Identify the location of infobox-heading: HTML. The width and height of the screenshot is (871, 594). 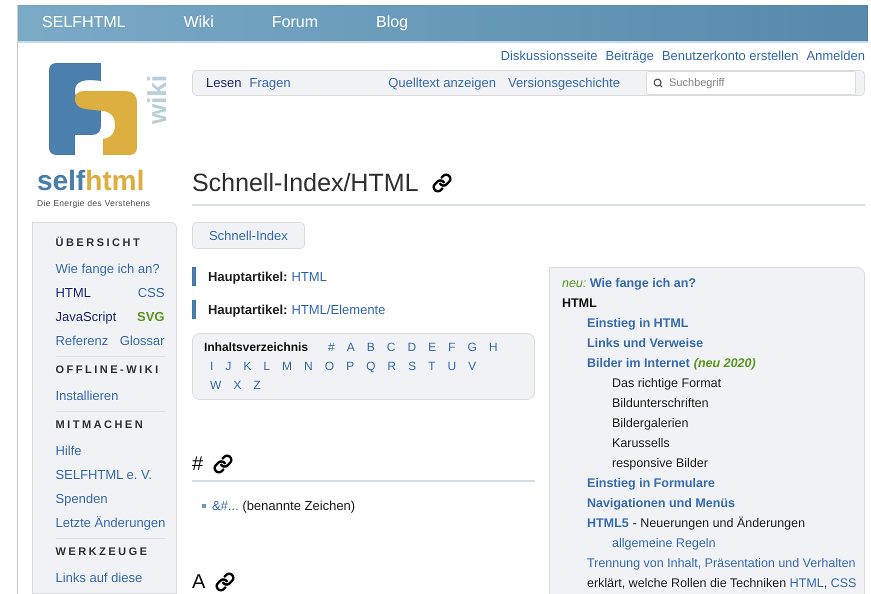
(580, 303).